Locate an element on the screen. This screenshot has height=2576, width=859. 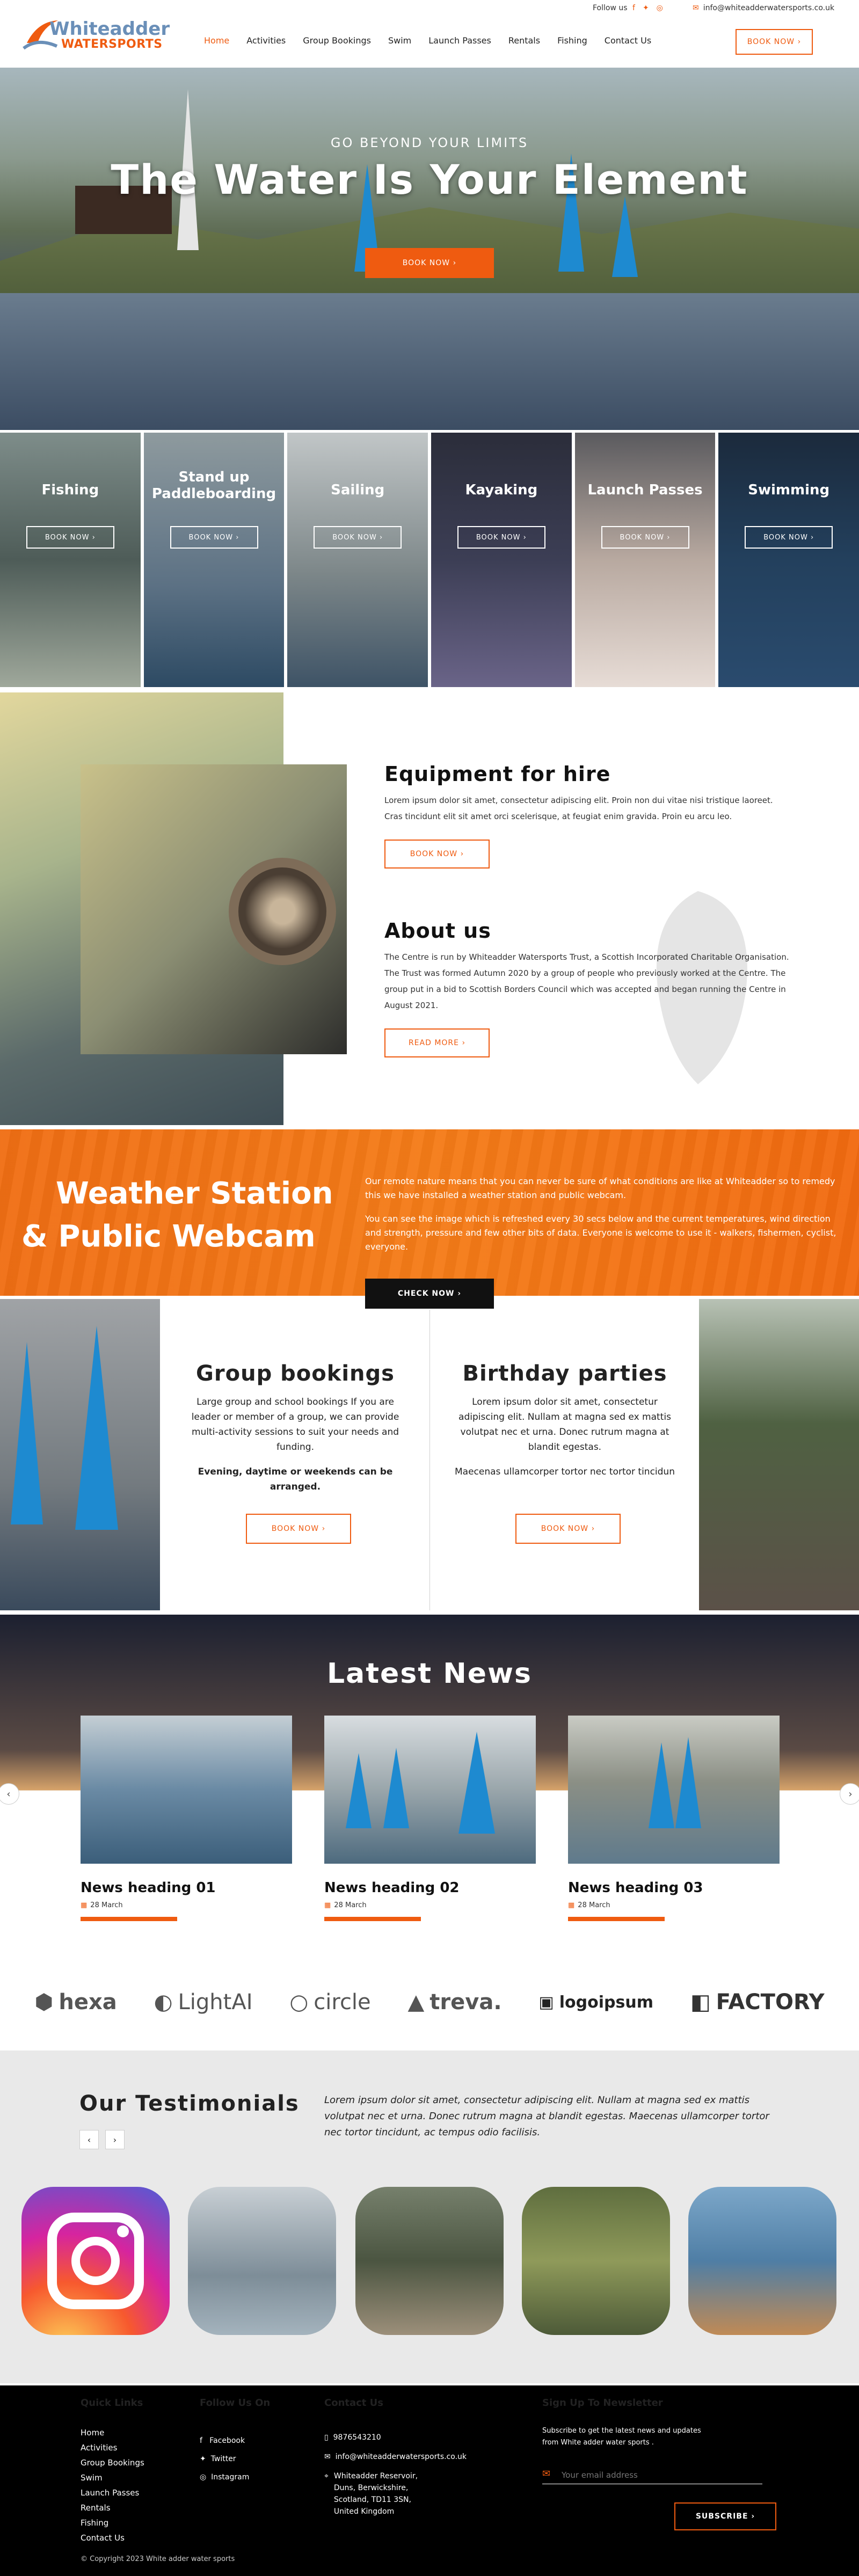
news-accent-bar is located at coordinates (129, 1919).